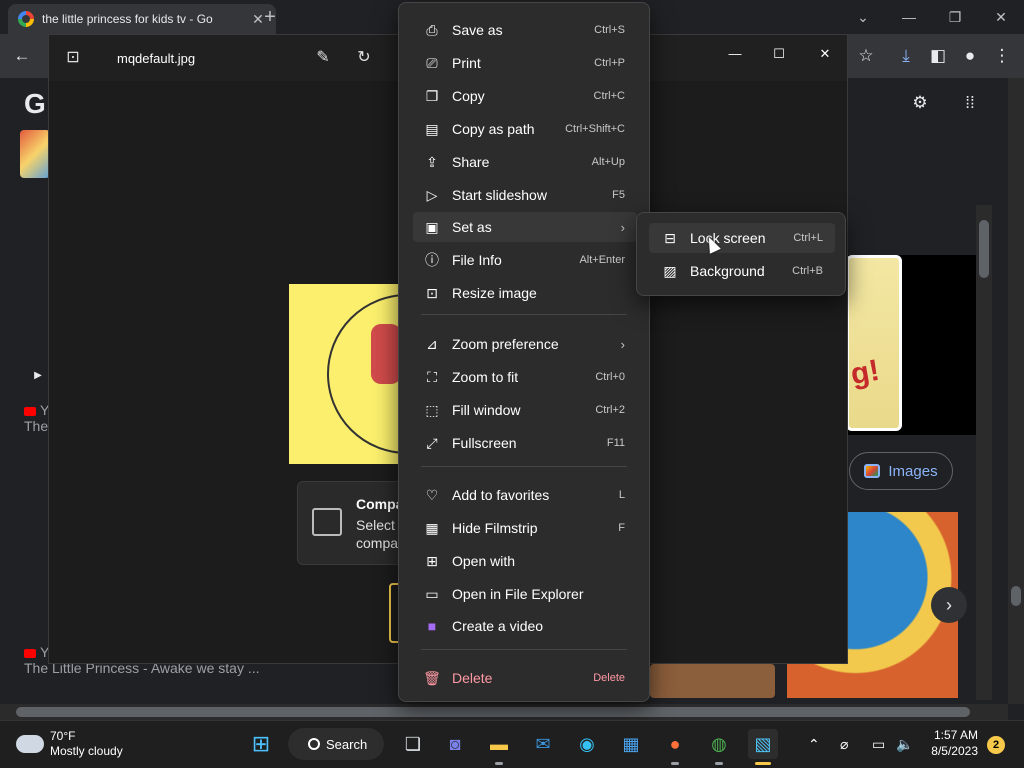  Describe the element at coordinates (631, 744) in the screenshot. I see `microsoft-store-icon: ▦` at that location.